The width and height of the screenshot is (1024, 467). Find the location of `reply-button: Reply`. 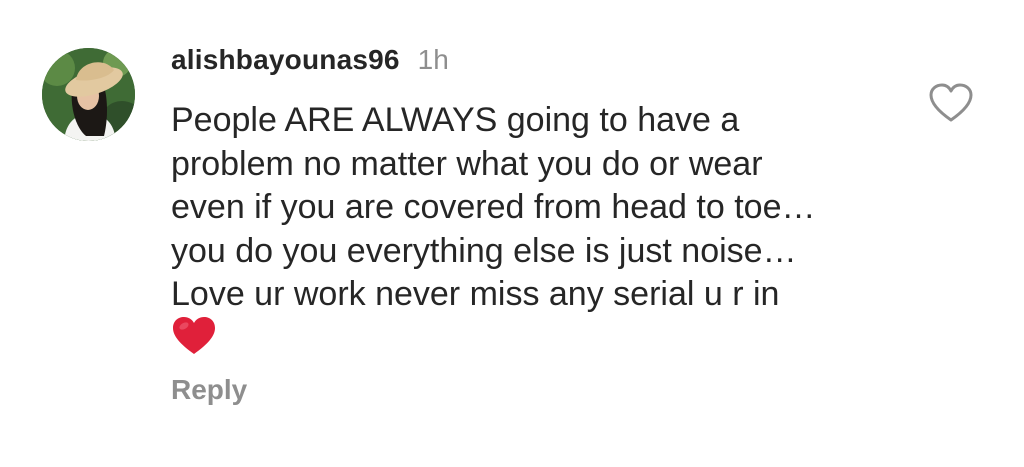

reply-button: Reply is located at coordinates (209, 390).